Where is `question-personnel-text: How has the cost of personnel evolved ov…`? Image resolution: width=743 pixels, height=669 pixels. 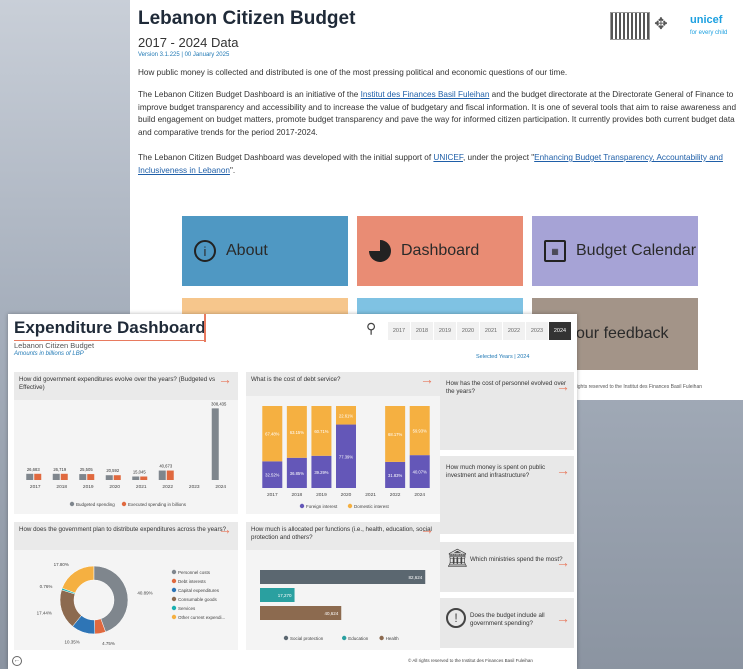 question-personnel-text: How has the cost of personnel evolved ov… is located at coordinates (506, 387).